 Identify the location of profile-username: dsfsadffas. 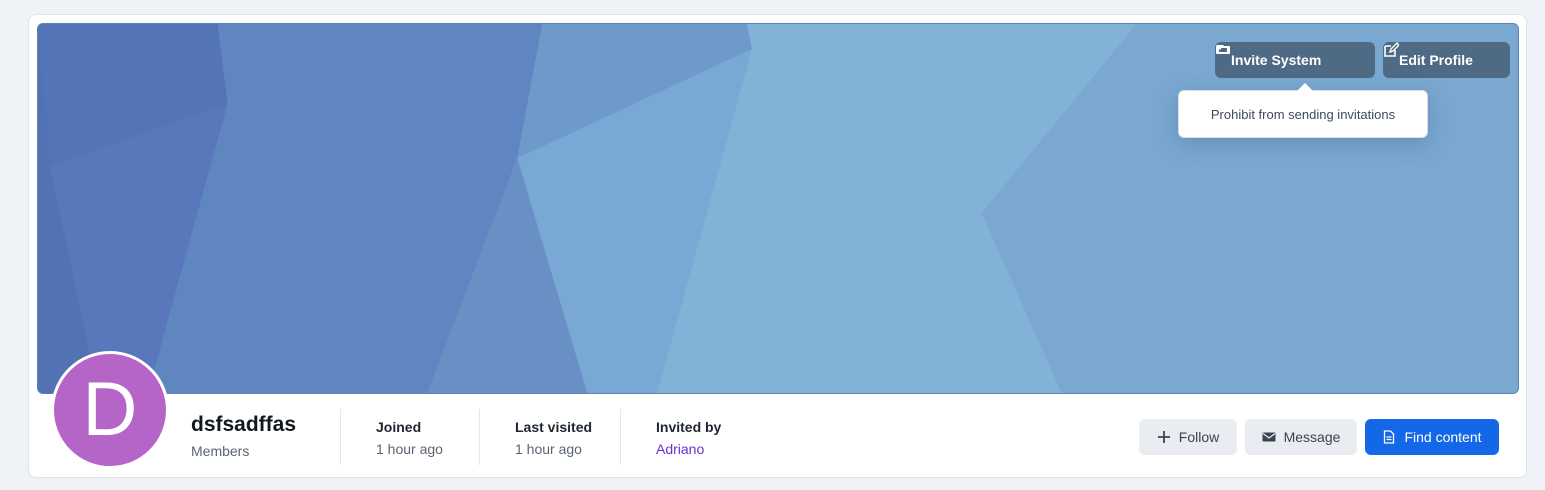
(244, 424).